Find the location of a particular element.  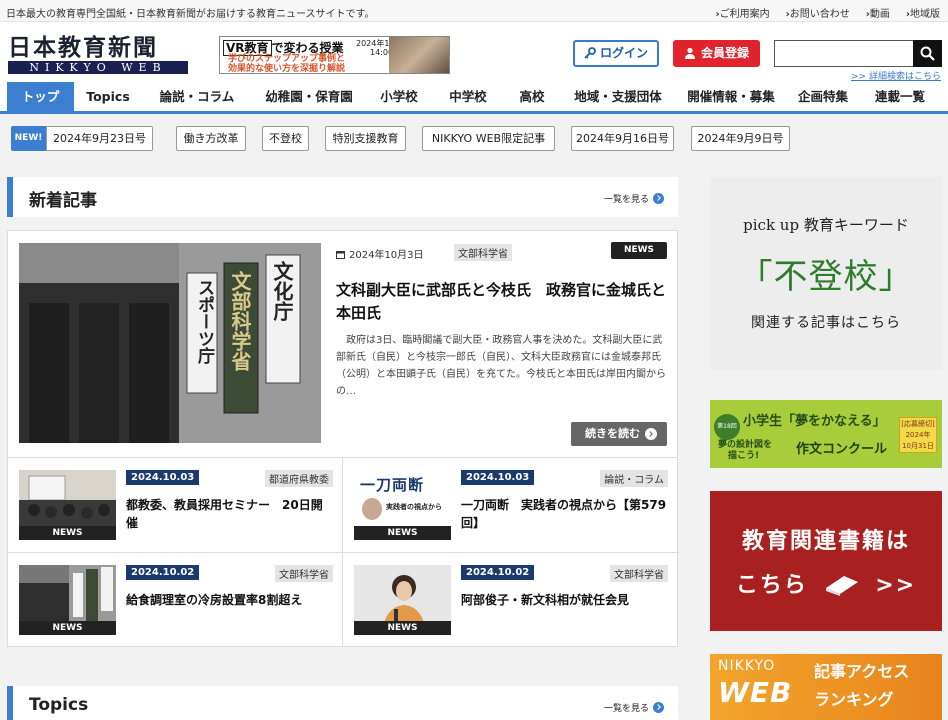

calendar-icon is located at coordinates (340, 256).